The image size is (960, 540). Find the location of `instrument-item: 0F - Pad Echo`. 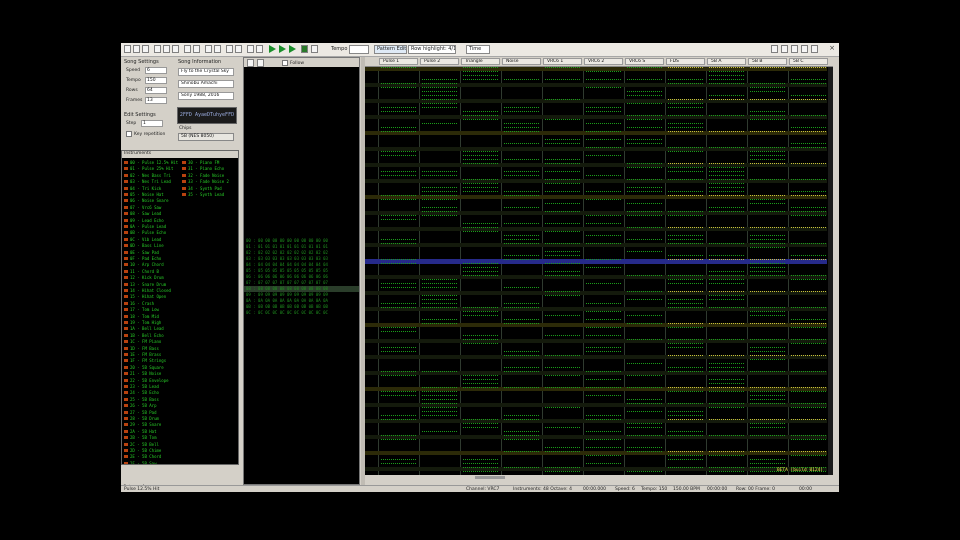

instrument-item: 0F - Pad Echo is located at coordinates (142, 259).